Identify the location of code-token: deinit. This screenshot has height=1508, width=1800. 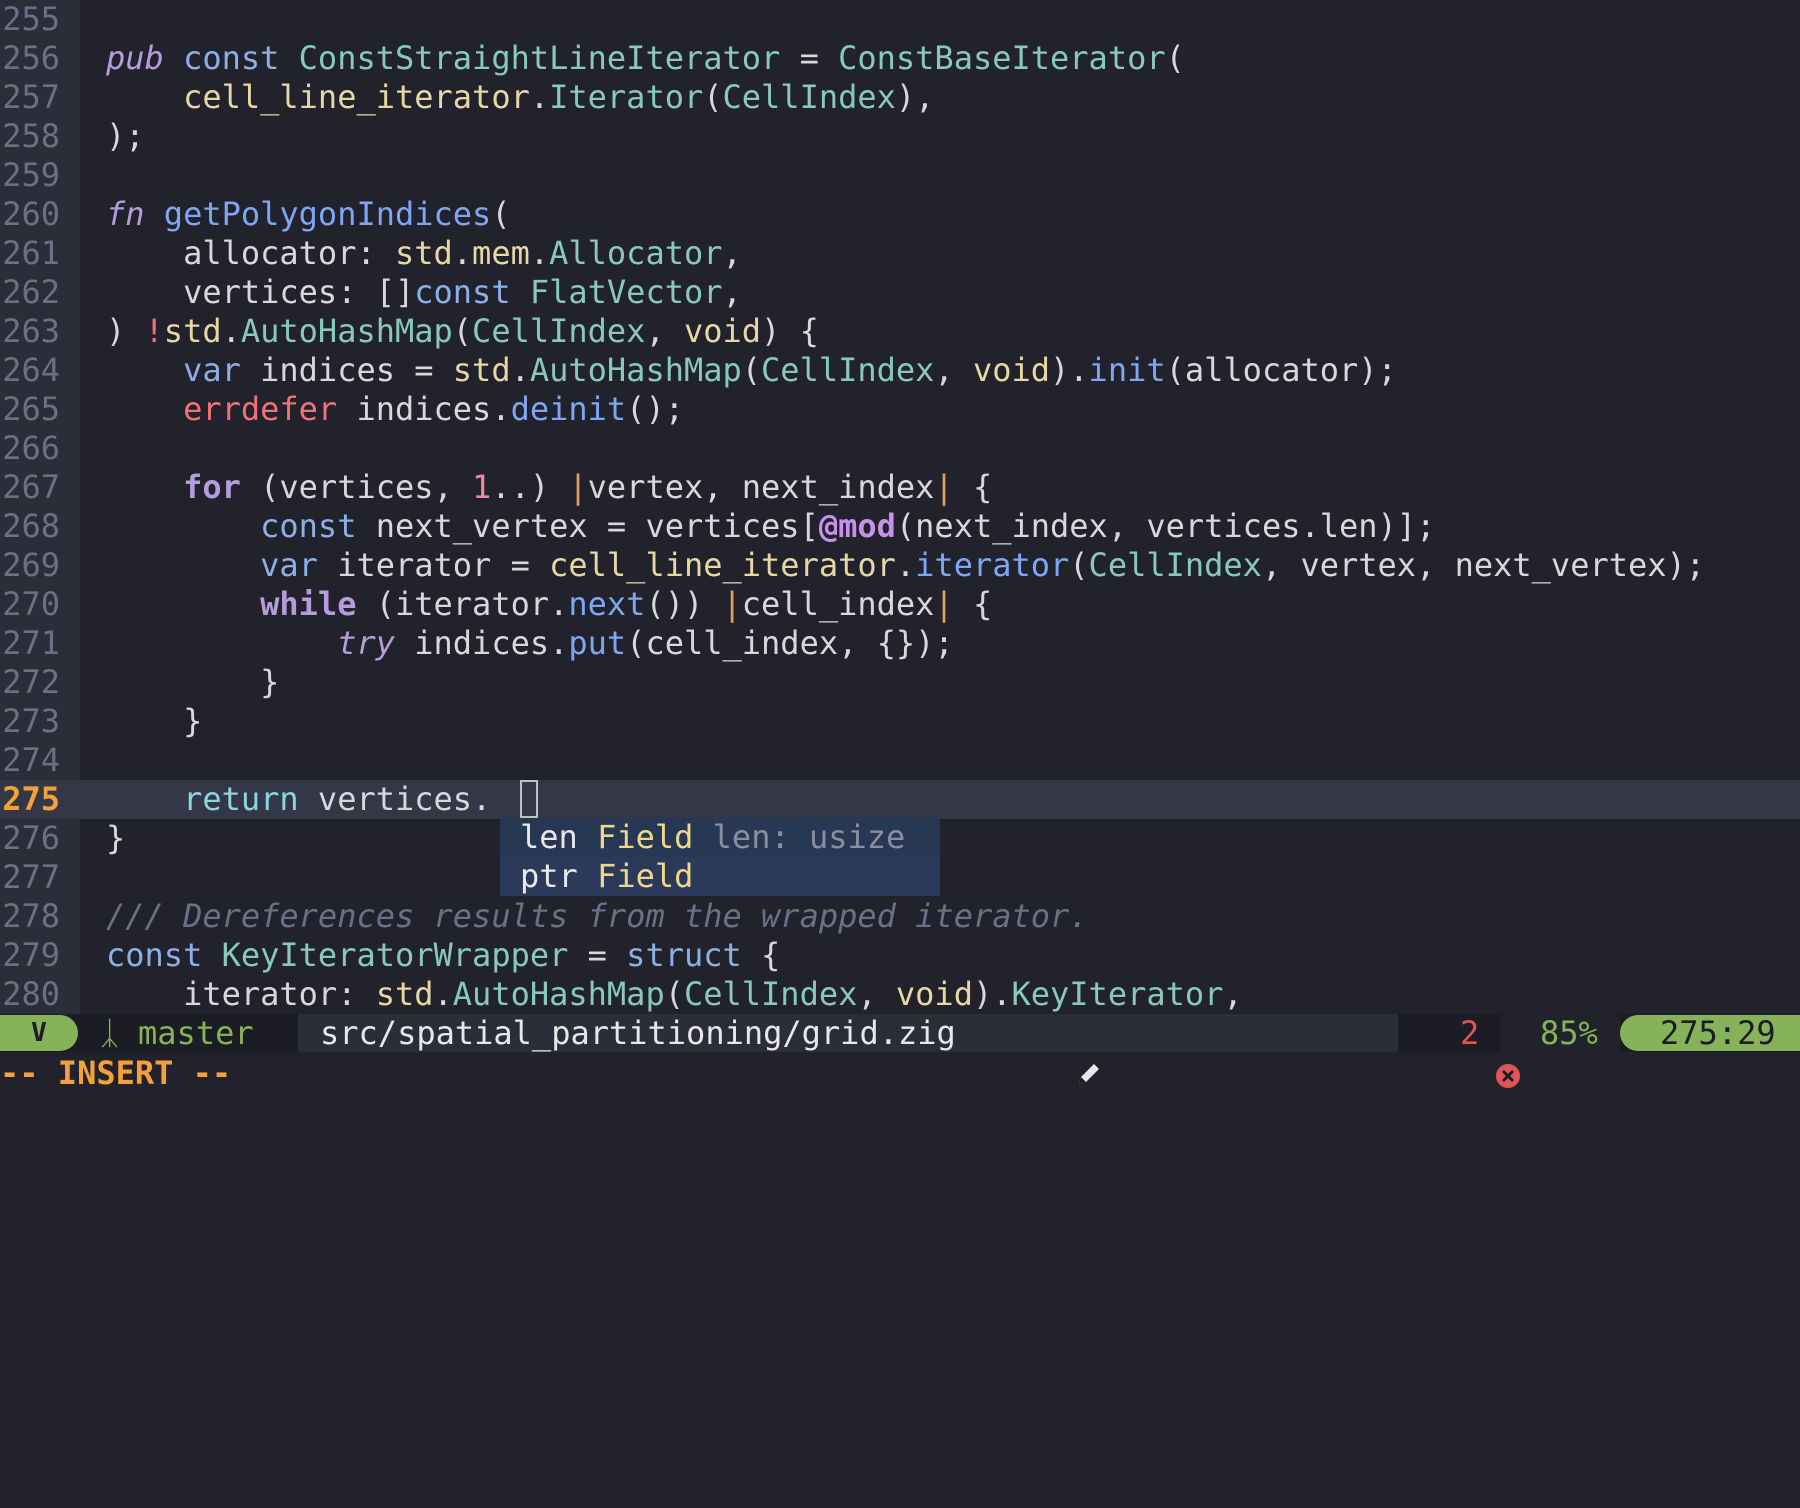
(568, 409).